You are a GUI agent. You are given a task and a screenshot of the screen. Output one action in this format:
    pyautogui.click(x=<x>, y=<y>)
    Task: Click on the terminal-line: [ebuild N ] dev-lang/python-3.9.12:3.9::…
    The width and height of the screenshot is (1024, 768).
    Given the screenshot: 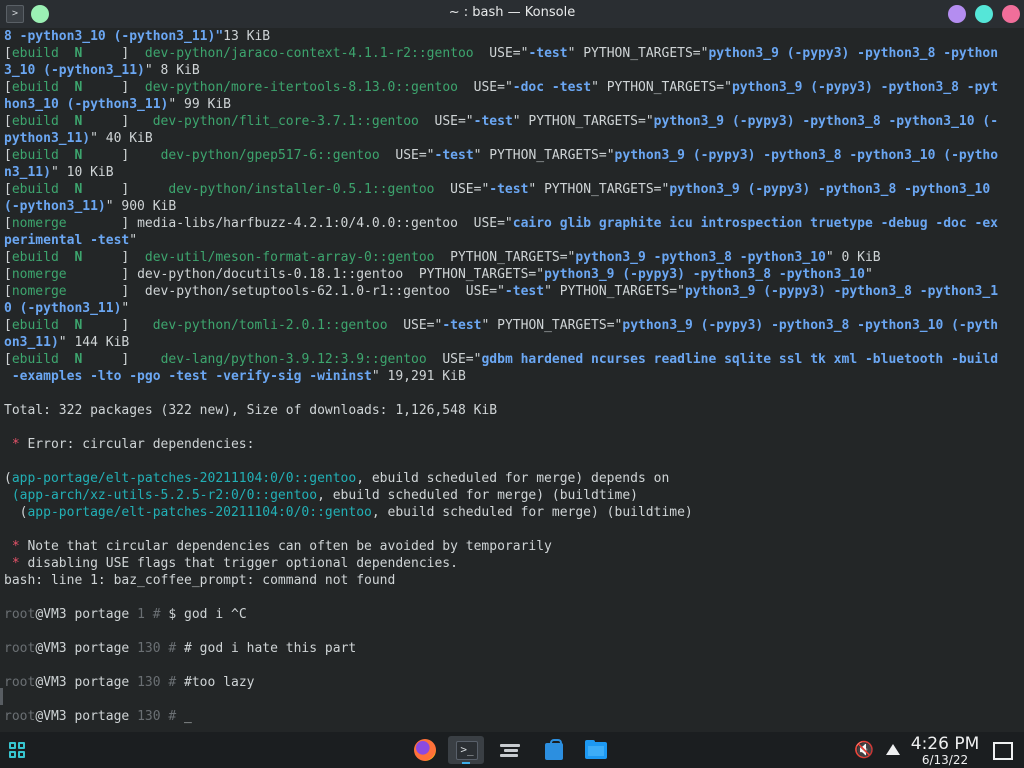 What is the action you would take?
    pyautogui.click(x=513, y=359)
    